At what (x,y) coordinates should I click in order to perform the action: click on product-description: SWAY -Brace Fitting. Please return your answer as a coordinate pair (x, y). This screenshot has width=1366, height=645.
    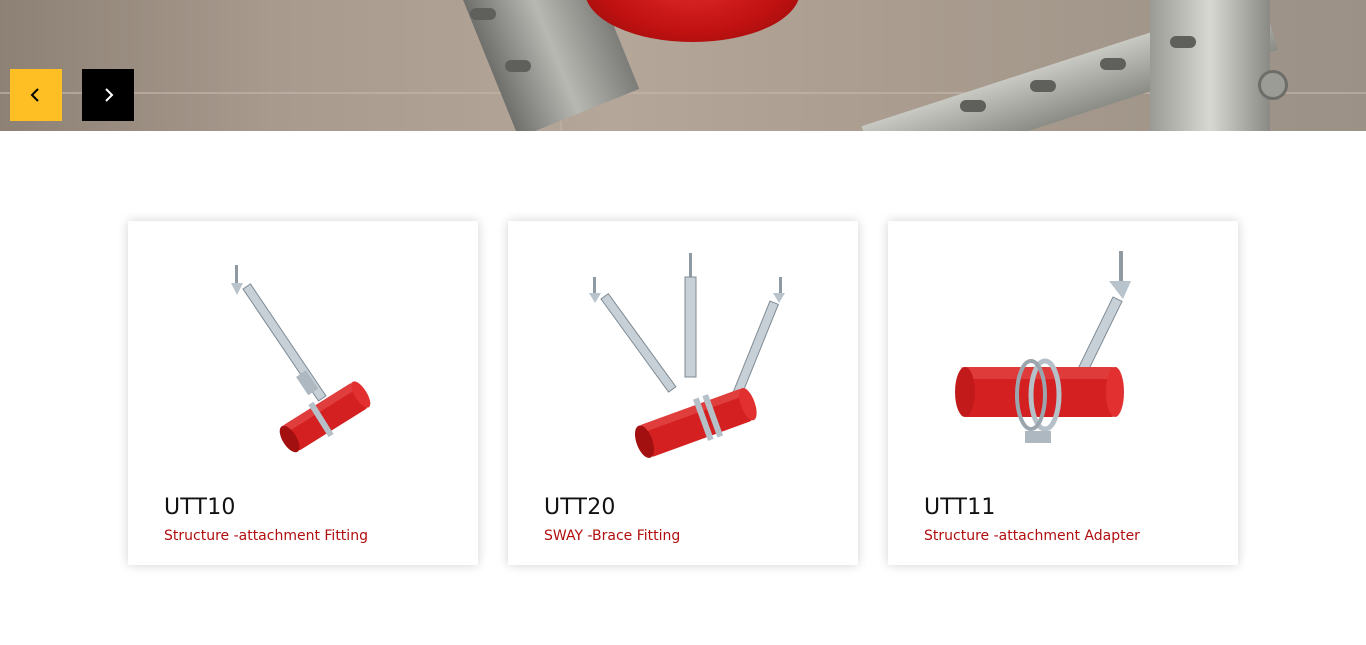
    Looking at the image, I should click on (612, 536).